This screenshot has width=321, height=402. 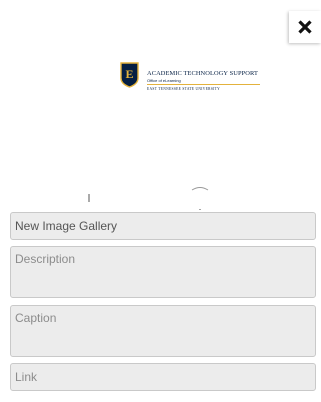 What do you see at coordinates (163, 331) in the screenshot?
I see `caption-input` at bounding box center [163, 331].